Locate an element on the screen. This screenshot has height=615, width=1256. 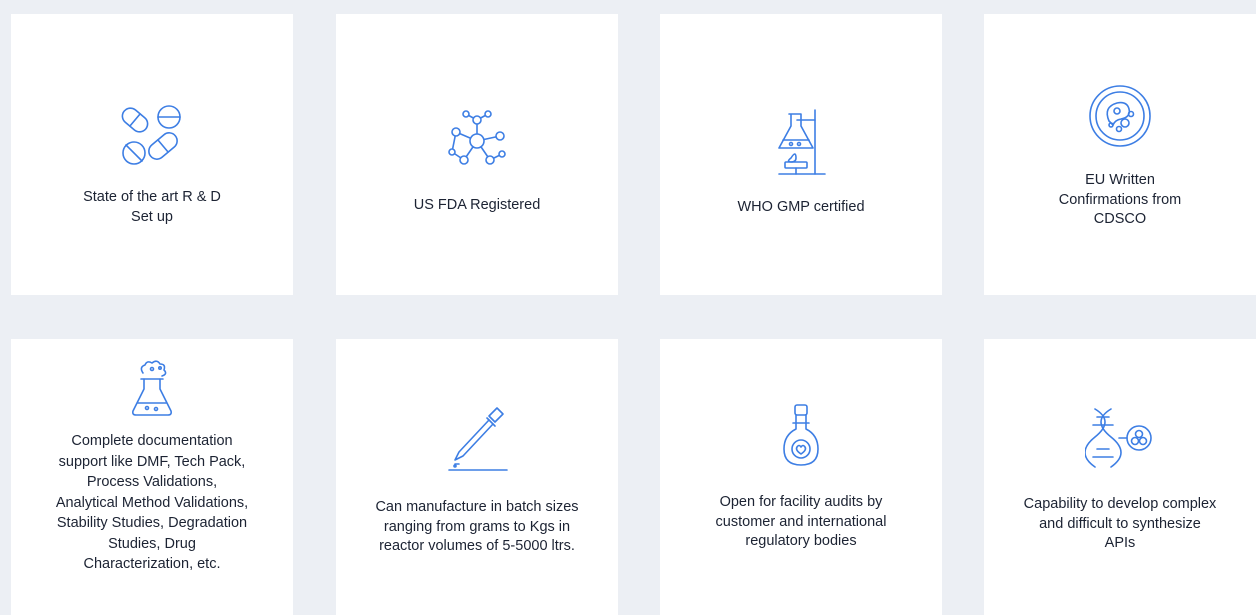
feature-card-fda: US FDA Registered is located at coordinates (477, 154).